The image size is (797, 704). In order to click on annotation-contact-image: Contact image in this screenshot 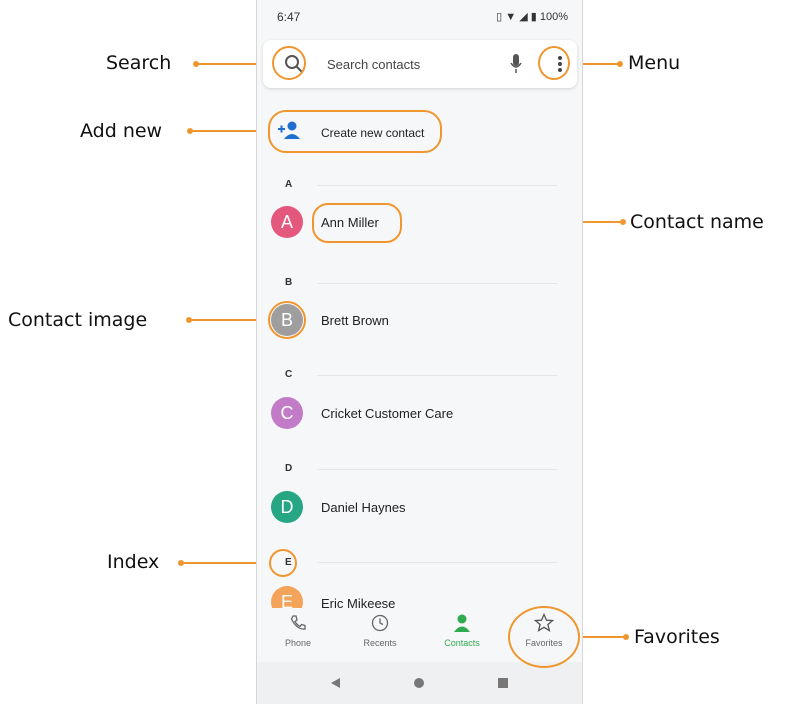, I will do `click(78, 320)`.